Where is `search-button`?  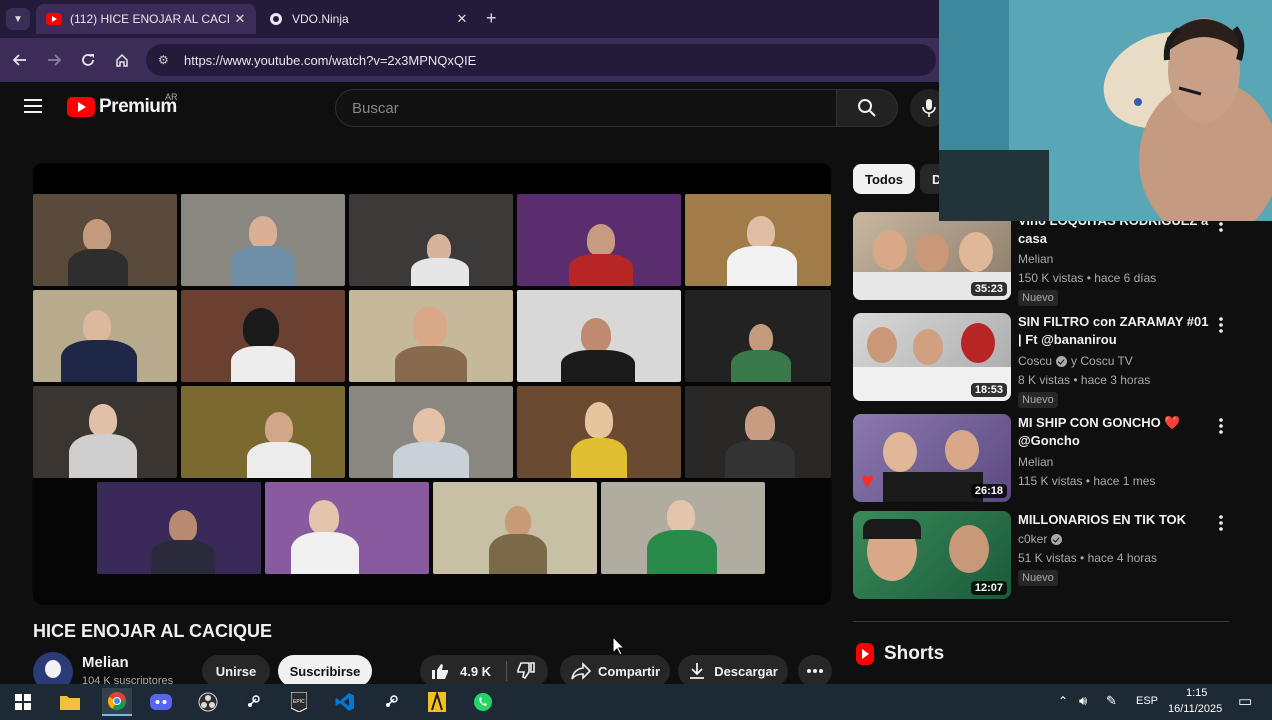
search-button is located at coordinates (867, 108).